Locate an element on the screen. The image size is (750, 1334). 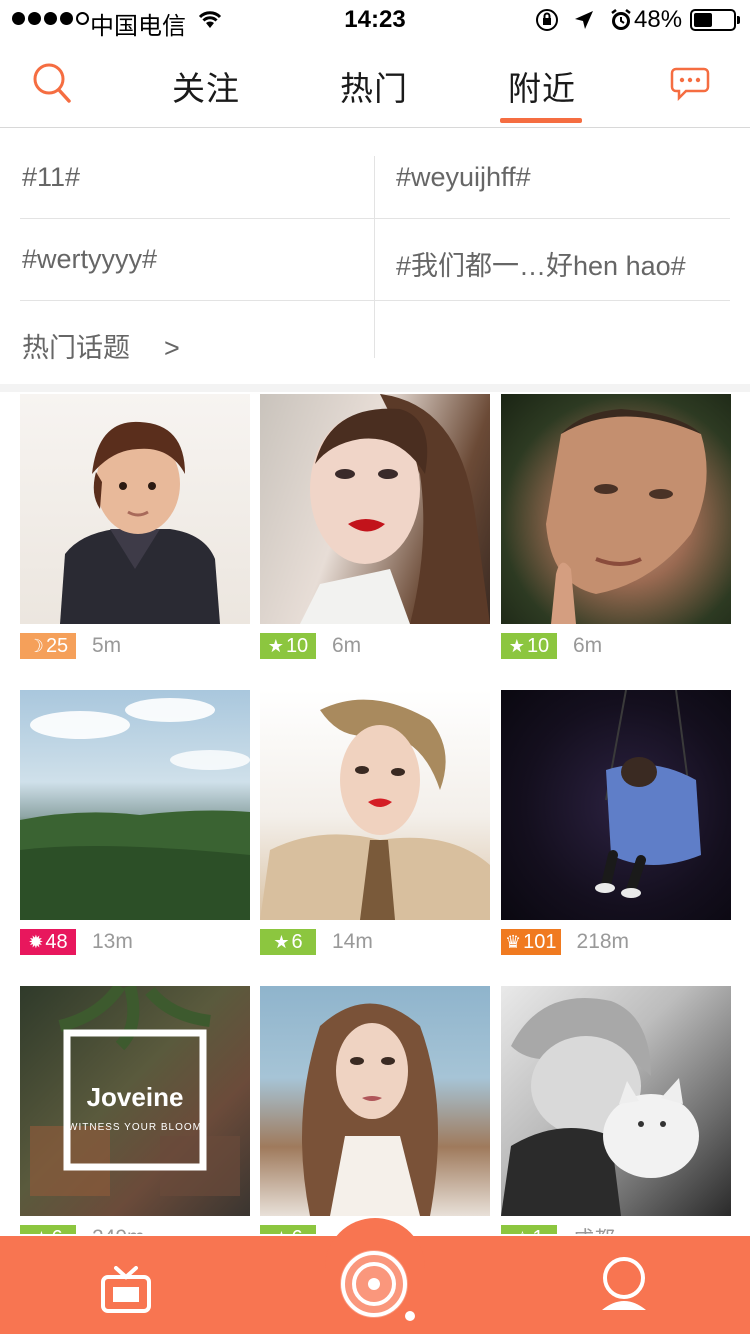
item-meta: ★ 6 is located at coordinates (296, 1229).